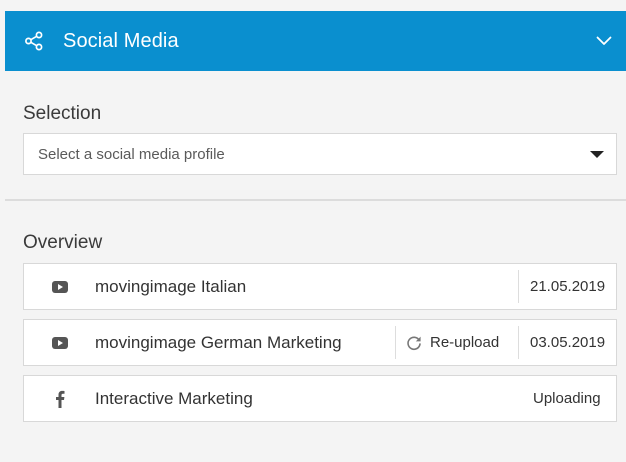  I want to click on refresh-icon, so click(414, 342).